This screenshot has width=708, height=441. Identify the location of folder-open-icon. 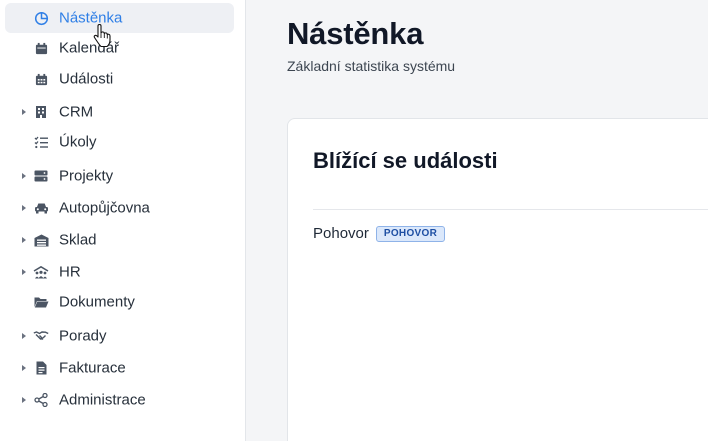
(41, 302).